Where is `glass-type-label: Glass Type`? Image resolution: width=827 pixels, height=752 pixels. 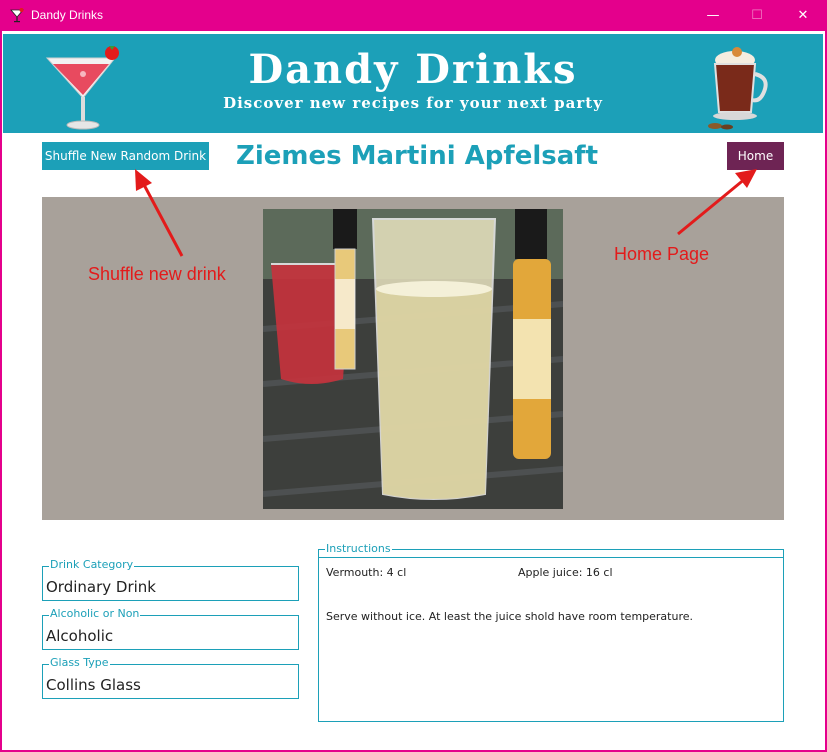
glass-type-label: Glass Type is located at coordinates (79, 662).